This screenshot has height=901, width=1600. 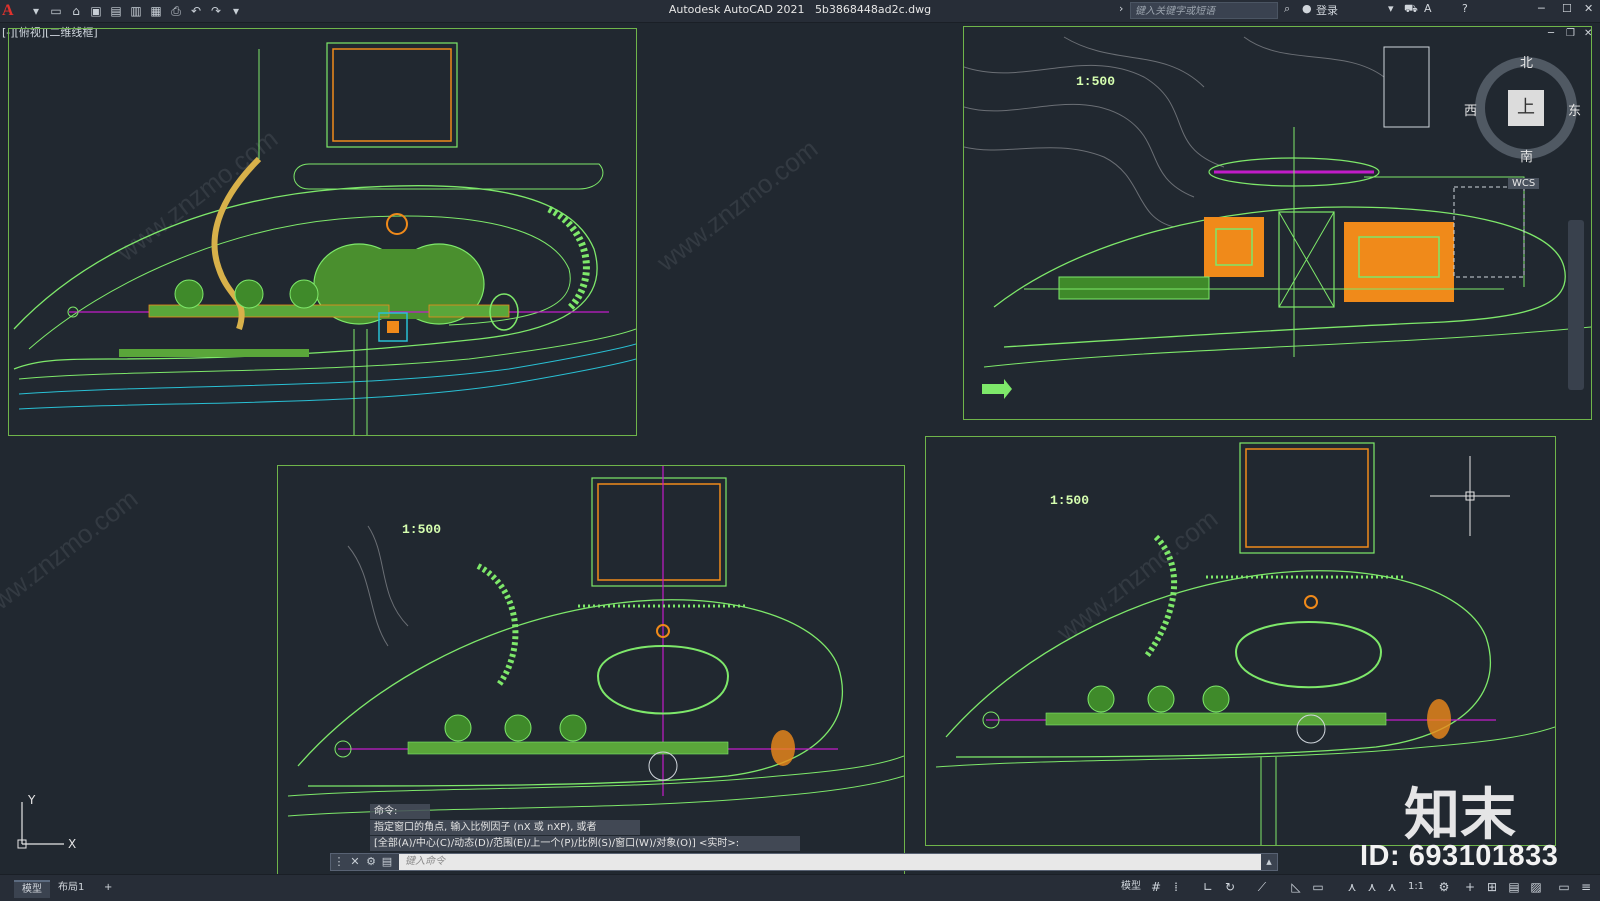 I want to click on tab-model: 模型, so click(x=32, y=889).